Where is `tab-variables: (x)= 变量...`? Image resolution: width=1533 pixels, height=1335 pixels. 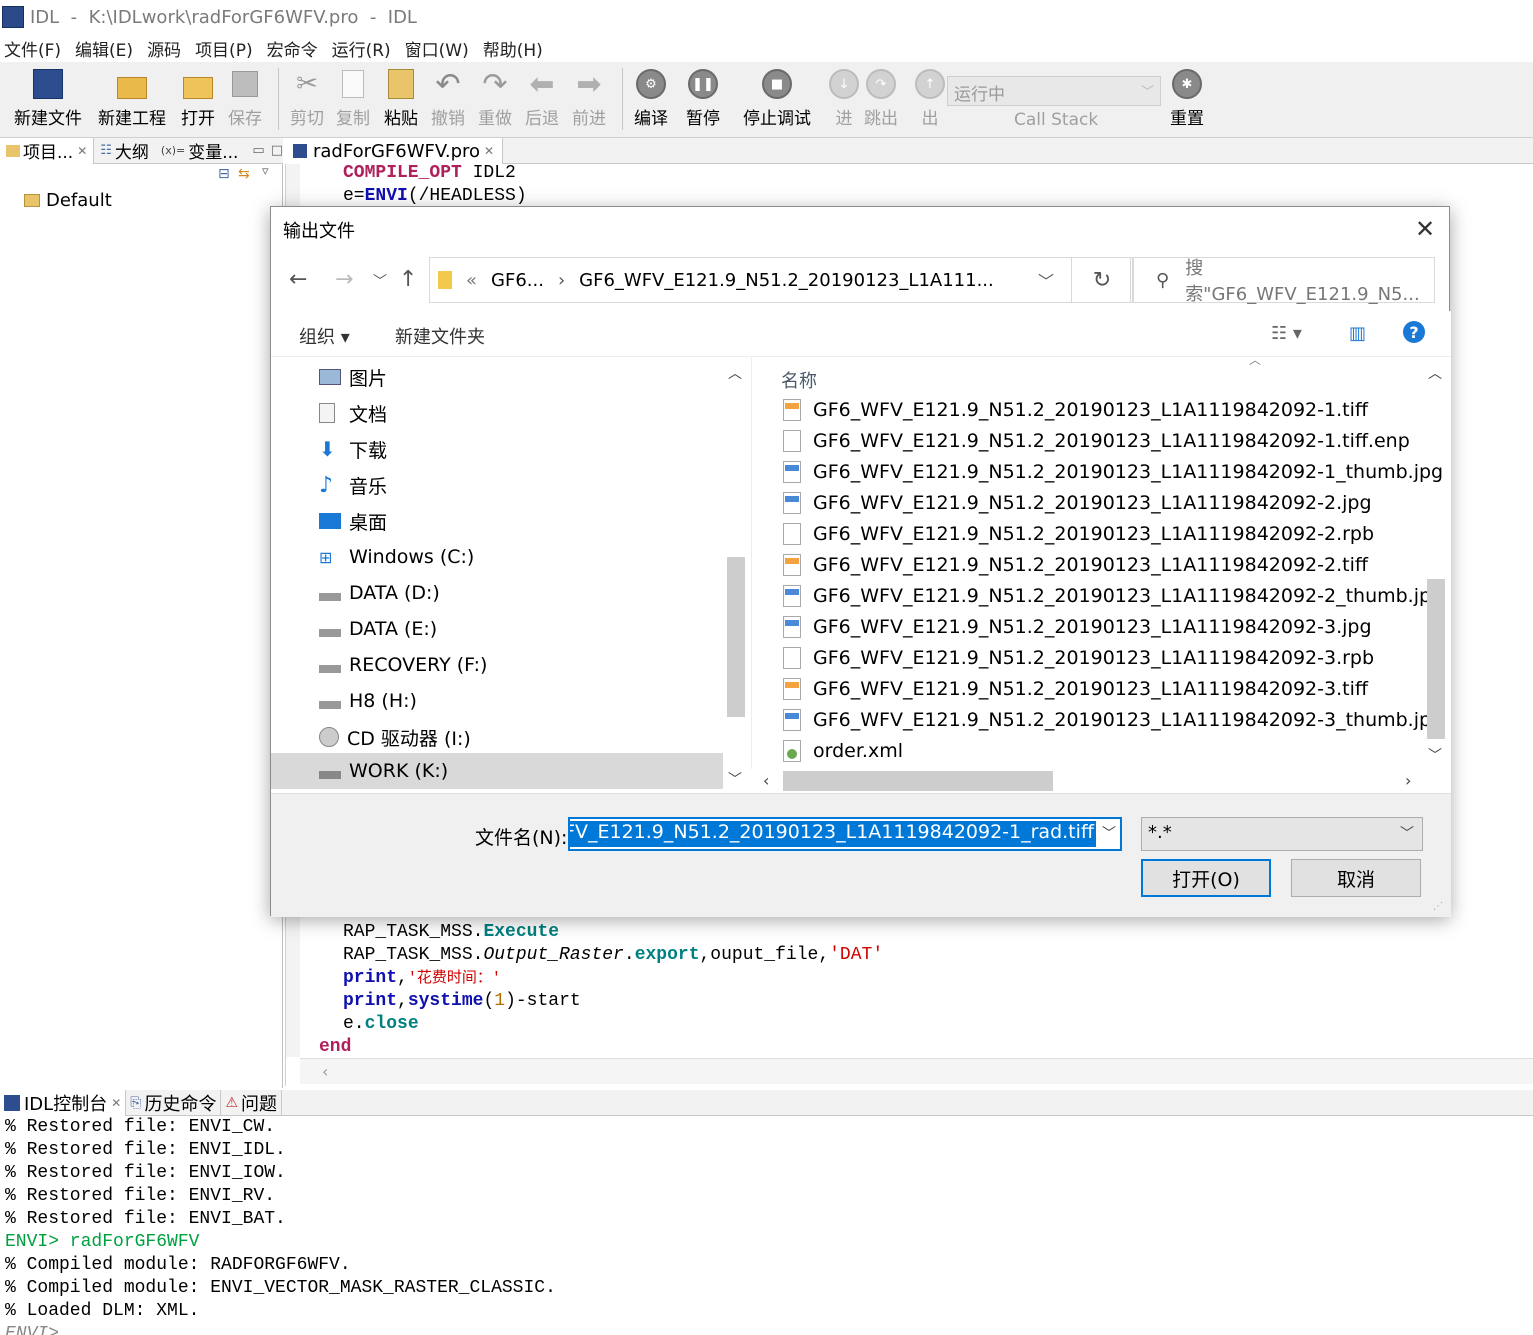 tab-variables: (x)= 变量... is located at coordinates (200, 151).